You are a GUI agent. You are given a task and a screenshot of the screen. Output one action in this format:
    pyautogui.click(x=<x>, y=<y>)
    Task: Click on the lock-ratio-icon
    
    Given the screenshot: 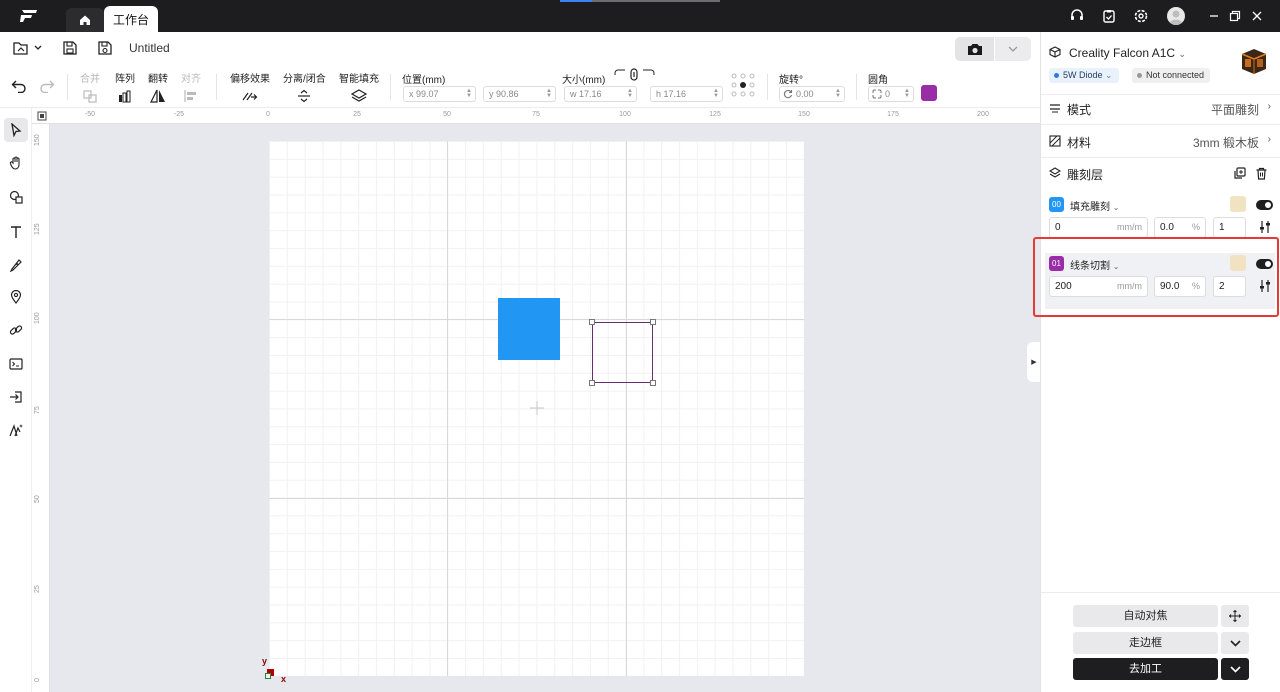 What is the action you would take?
    pyautogui.click(x=635, y=75)
    